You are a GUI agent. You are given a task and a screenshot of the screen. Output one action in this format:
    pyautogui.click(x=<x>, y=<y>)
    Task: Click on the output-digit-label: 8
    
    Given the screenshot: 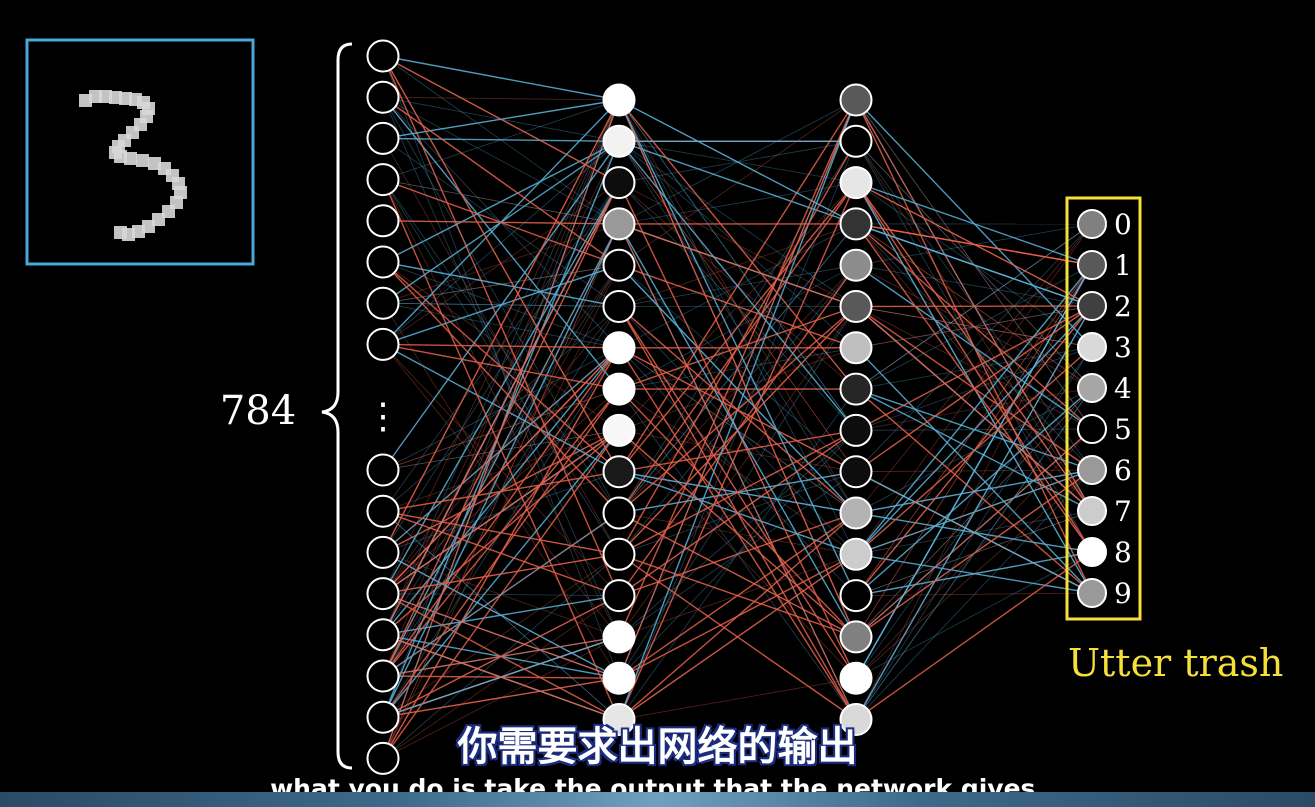 What is the action you would take?
    pyautogui.click(x=1123, y=552)
    